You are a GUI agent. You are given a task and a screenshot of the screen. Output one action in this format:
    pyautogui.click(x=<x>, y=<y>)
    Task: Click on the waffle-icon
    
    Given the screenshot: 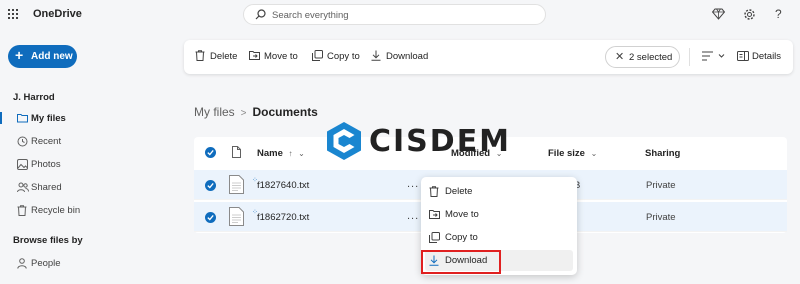 What is the action you would take?
    pyautogui.click(x=13, y=14)
    